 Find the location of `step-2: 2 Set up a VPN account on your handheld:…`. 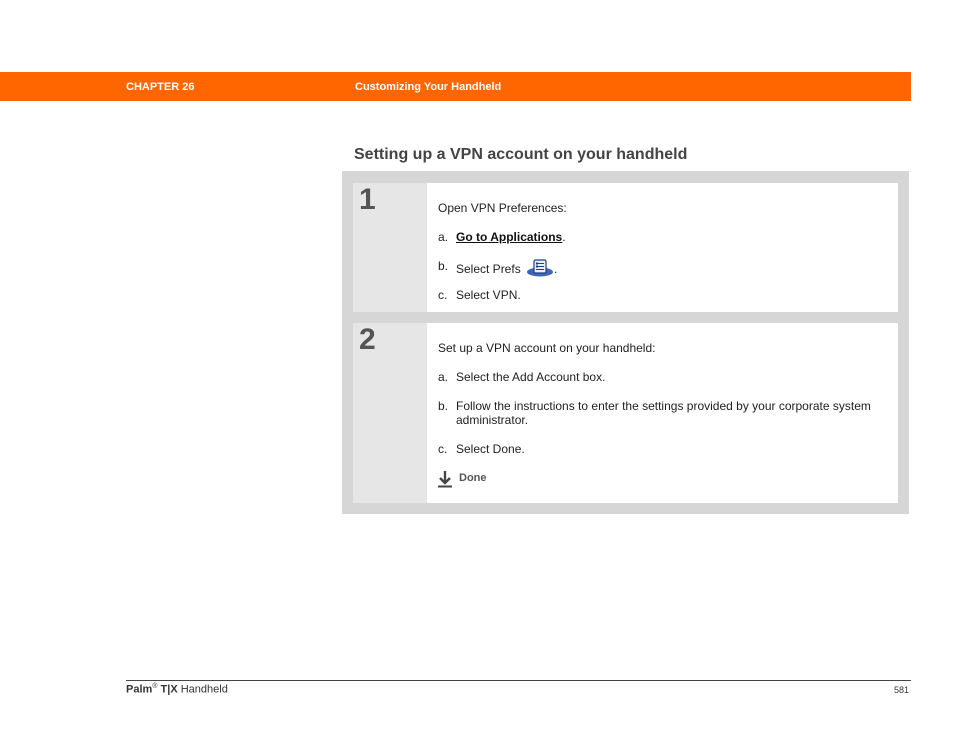

step-2: 2 Set up a VPN account on your handheld:… is located at coordinates (625, 413).